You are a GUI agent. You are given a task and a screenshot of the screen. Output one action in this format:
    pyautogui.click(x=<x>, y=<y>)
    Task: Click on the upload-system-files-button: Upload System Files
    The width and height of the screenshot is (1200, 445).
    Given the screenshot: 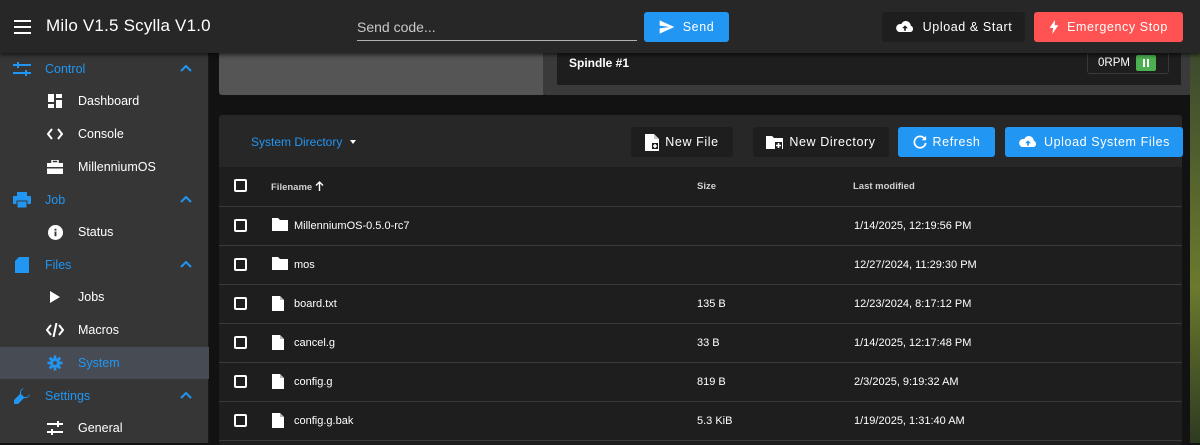 What is the action you would take?
    pyautogui.click(x=1094, y=142)
    